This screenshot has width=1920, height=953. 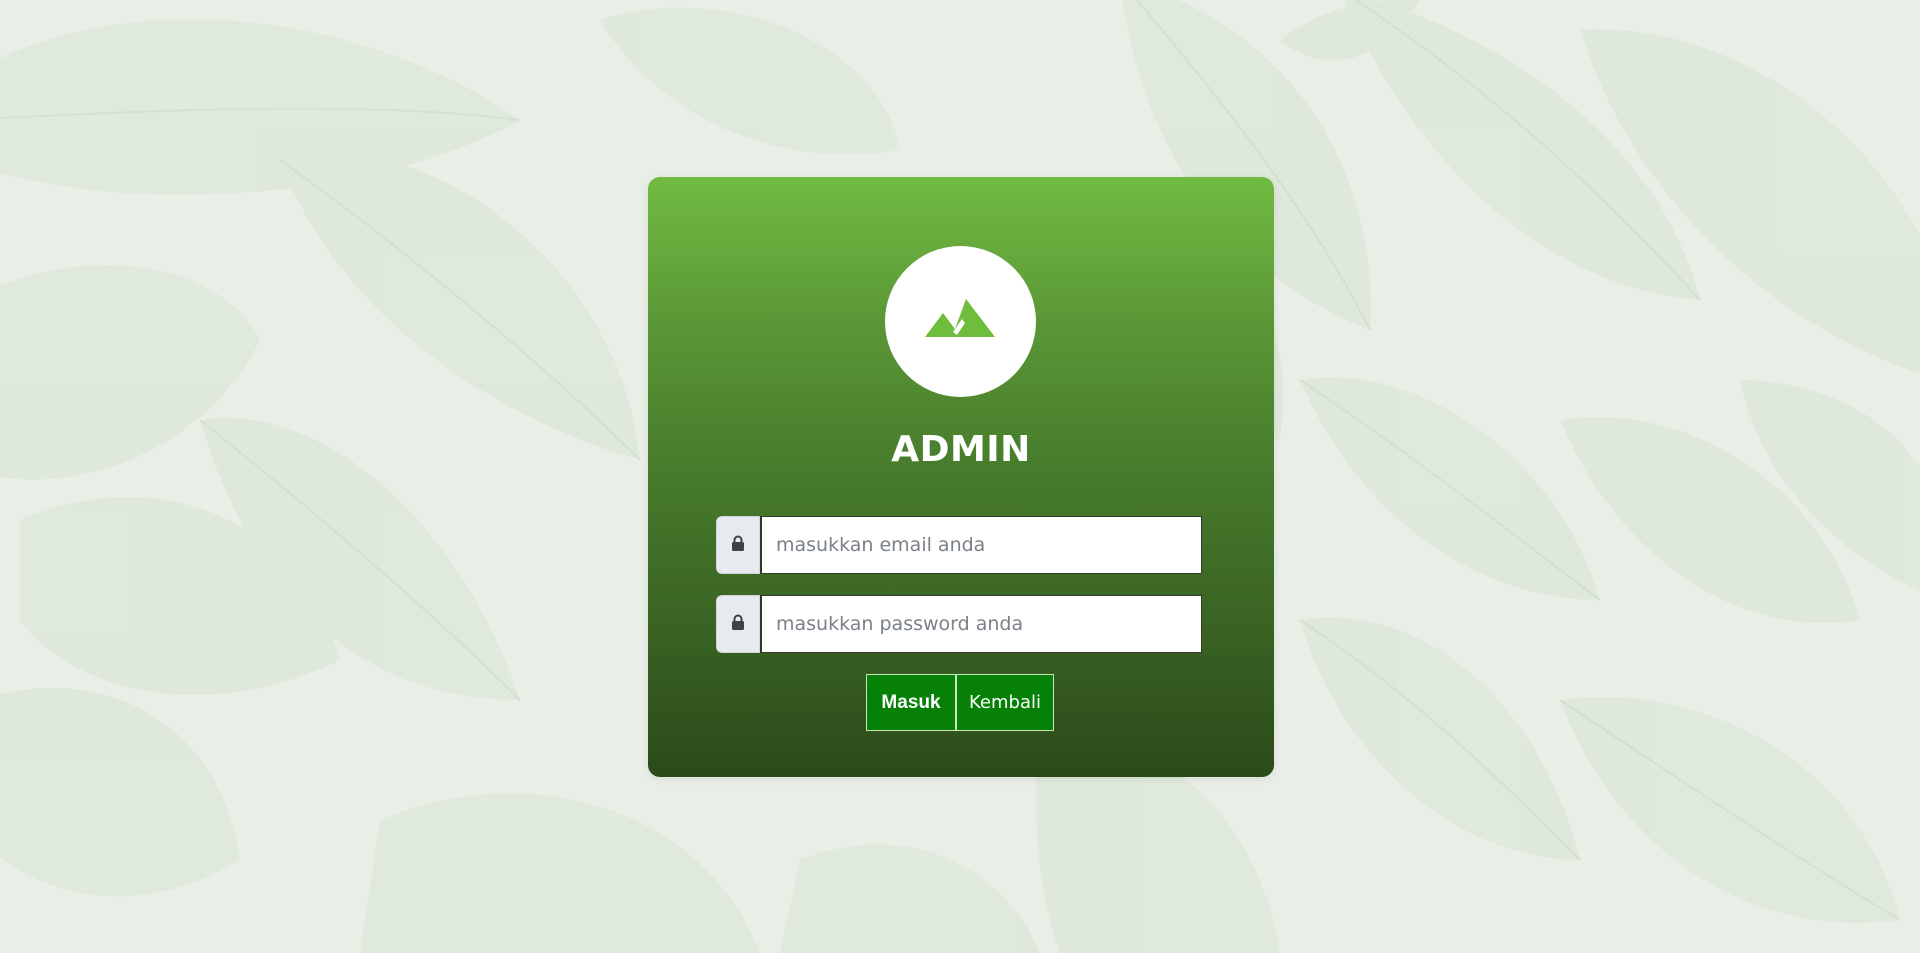 I want to click on button-row: Masuk Kembali, so click(x=960, y=702).